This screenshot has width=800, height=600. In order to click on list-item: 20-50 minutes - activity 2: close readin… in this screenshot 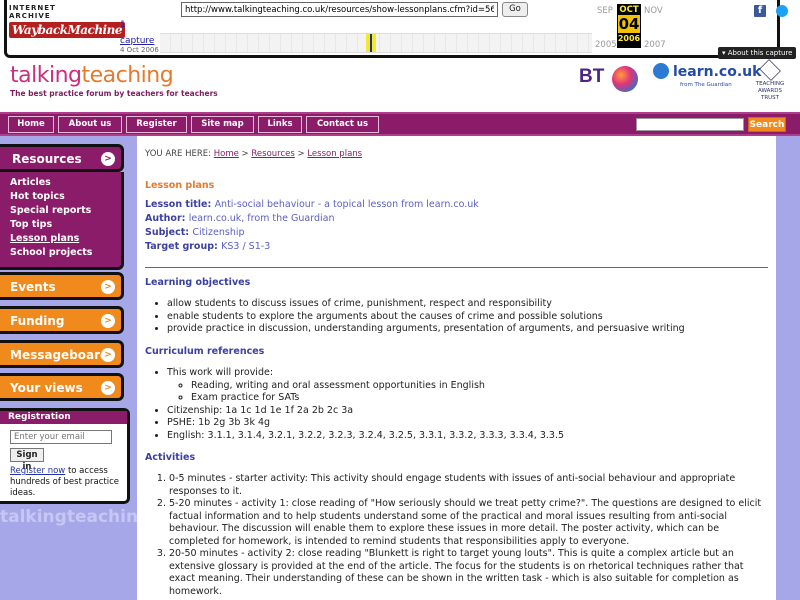, I will do `click(468, 573)`.